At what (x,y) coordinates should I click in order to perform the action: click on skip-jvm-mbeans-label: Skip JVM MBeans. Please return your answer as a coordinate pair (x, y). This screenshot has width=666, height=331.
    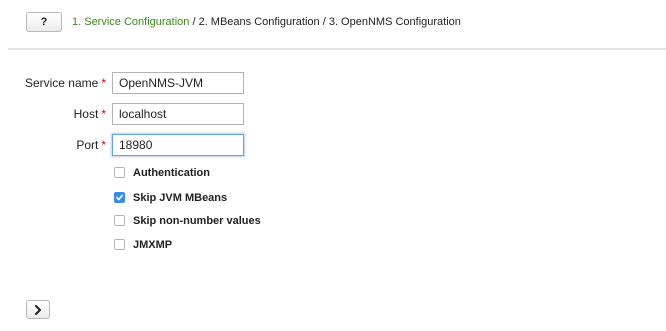
    Looking at the image, I should click on (180, 198).